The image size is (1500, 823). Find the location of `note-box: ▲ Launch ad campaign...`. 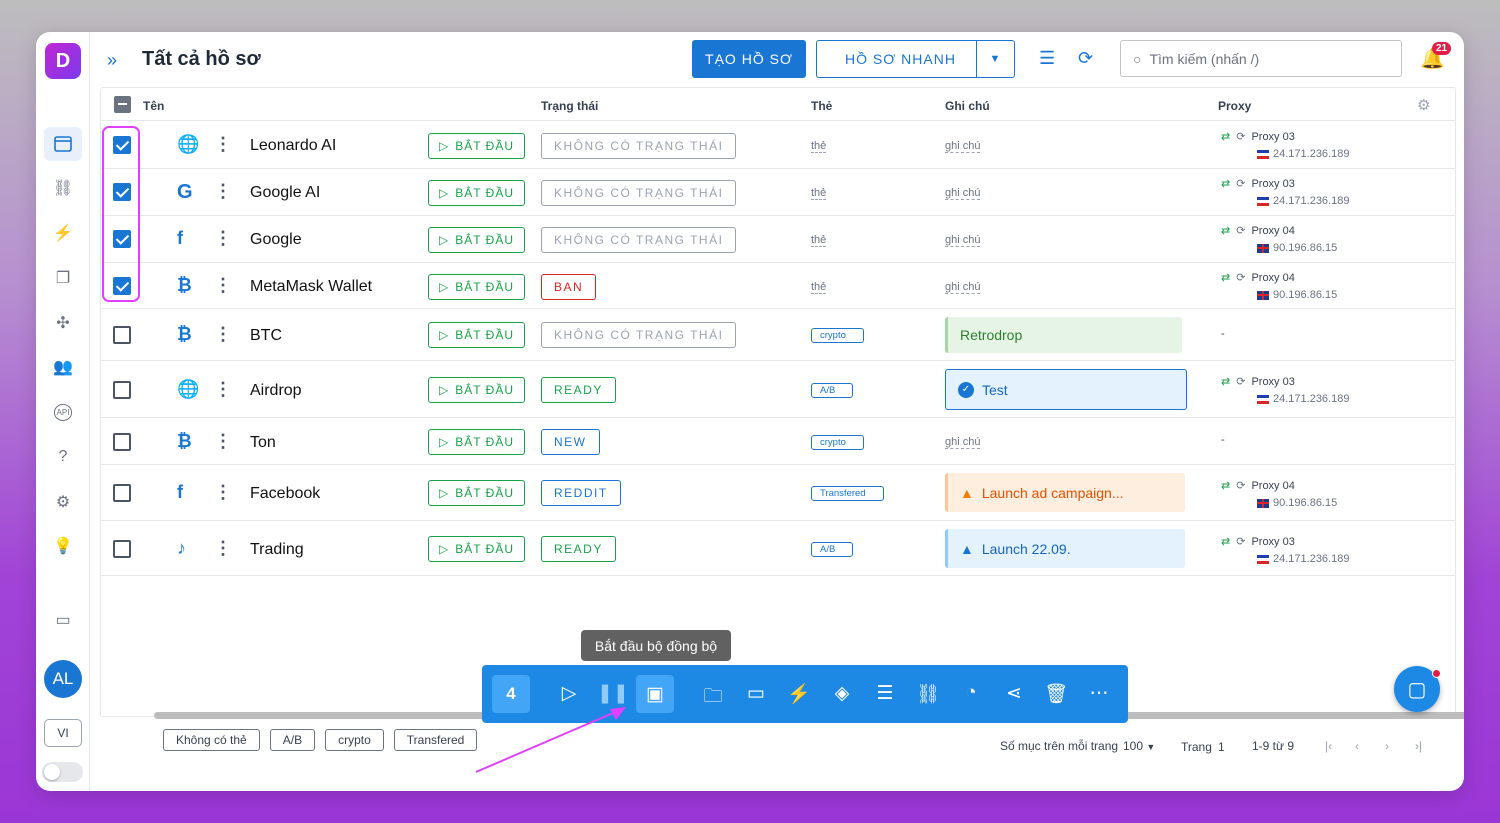

note-box: ▲ Launch ad campaign... is located at coordinates (1065, 492).